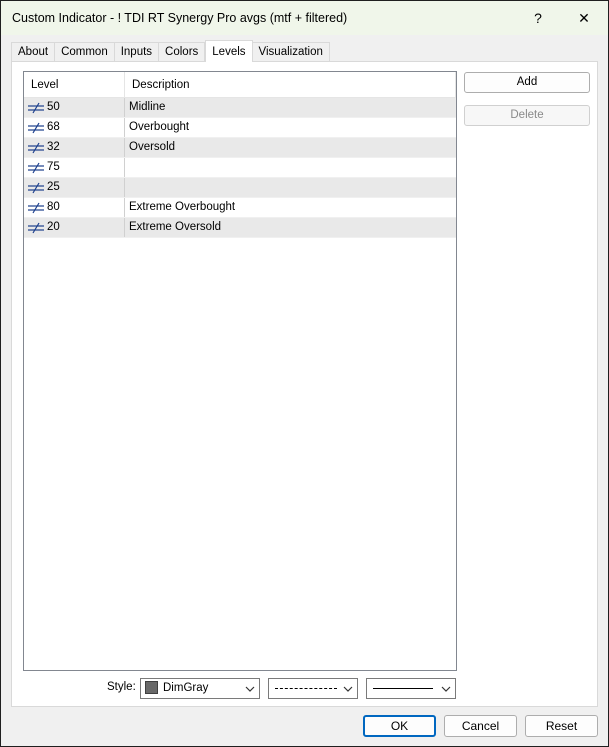 Image resolution: width=609 pixels, height=747 pixels. What do you see at coordinates (290, 127) in the screenshot?
I see `description-cell: Overbought` at bounding box center [290, 127].